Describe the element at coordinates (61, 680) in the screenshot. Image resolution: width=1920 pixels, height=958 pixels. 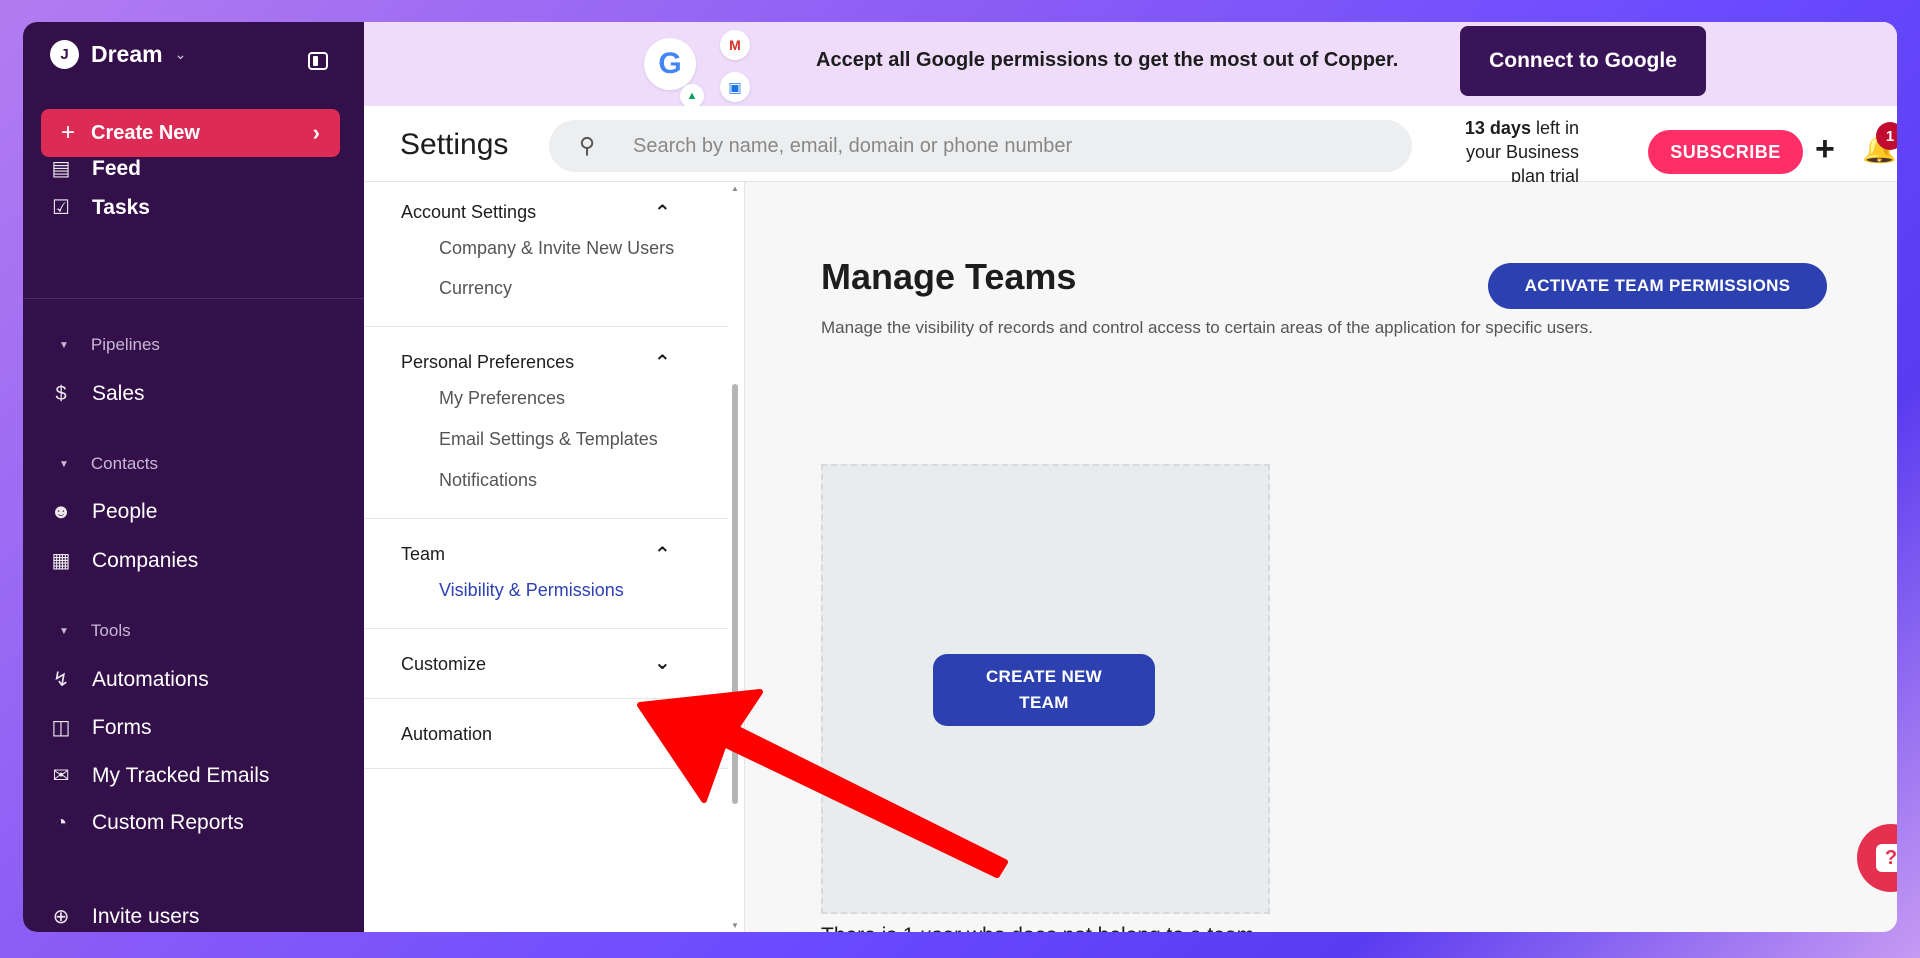
I see `lightning-icon: ↯` at that location.